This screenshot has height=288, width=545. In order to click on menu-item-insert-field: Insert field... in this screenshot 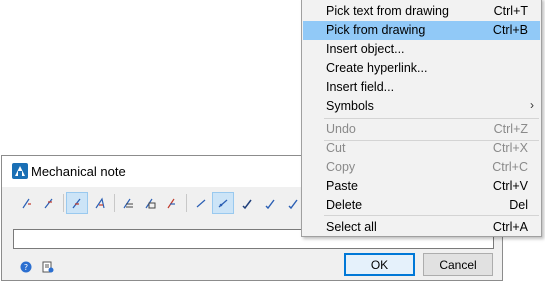, I will do `click(421, 87)`.